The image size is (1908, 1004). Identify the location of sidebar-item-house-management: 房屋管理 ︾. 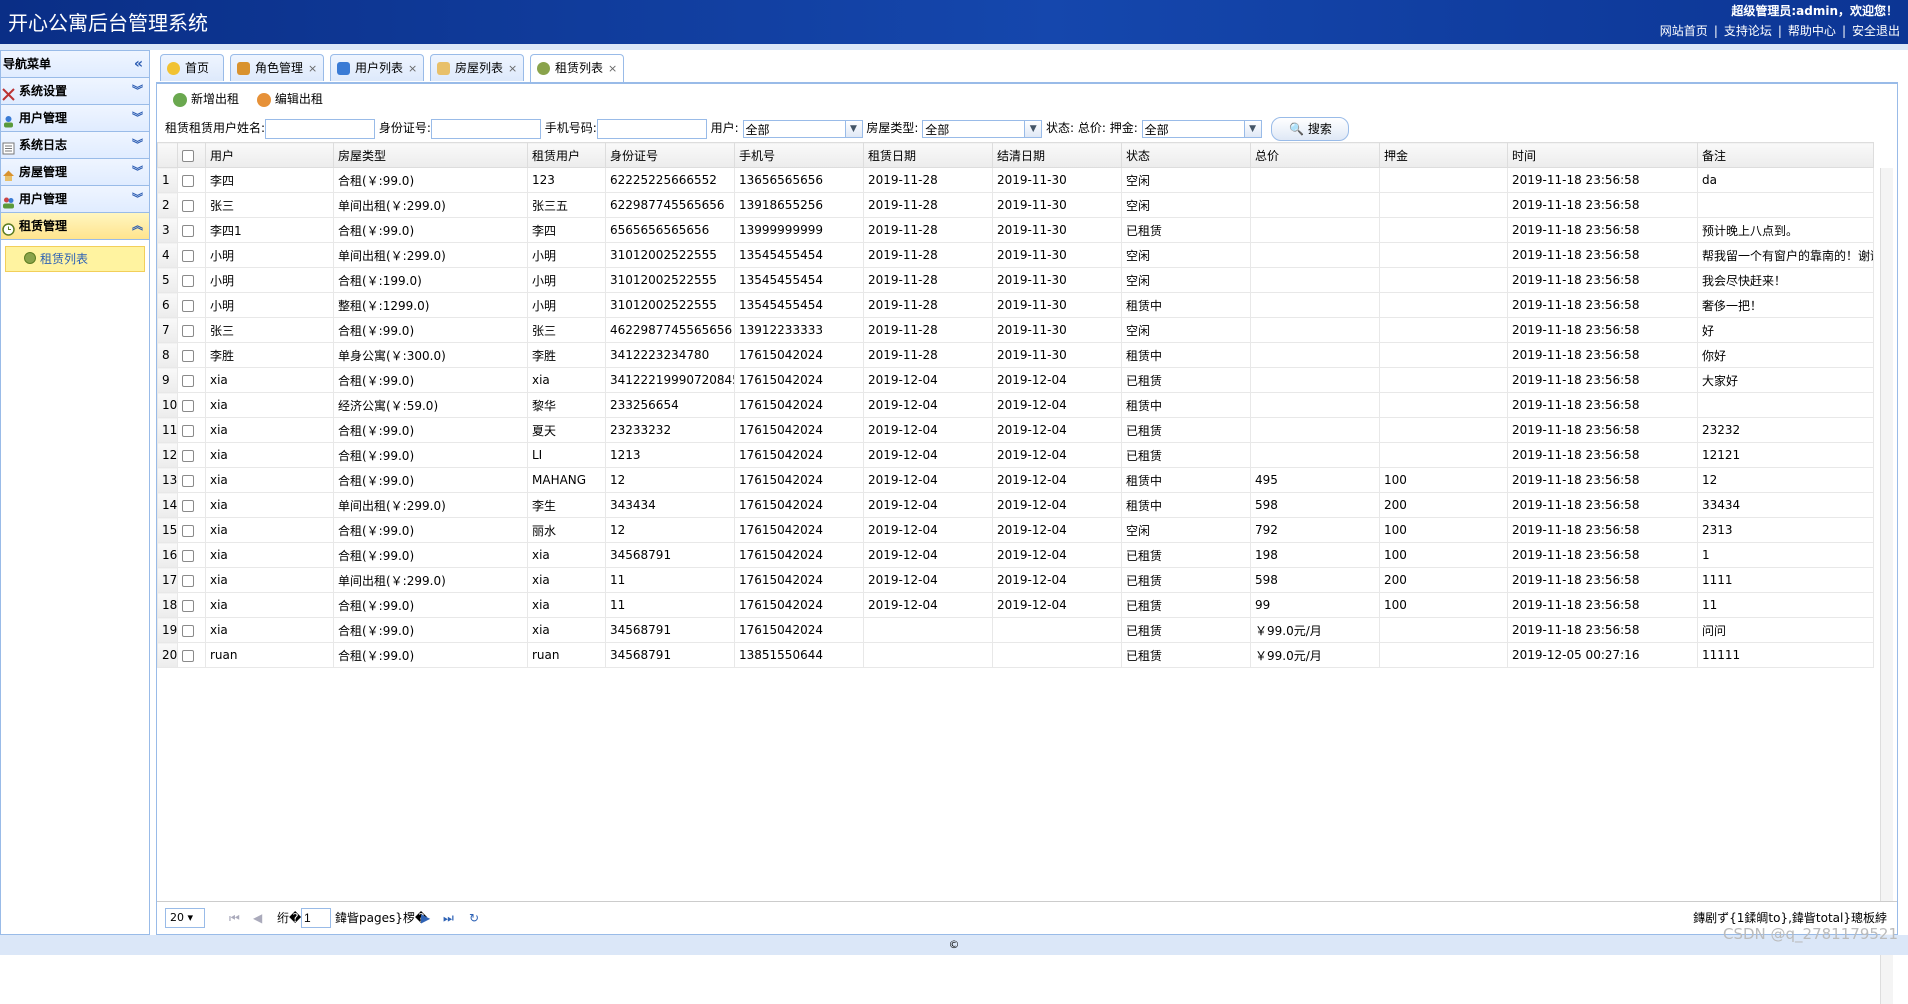
(75, 172).